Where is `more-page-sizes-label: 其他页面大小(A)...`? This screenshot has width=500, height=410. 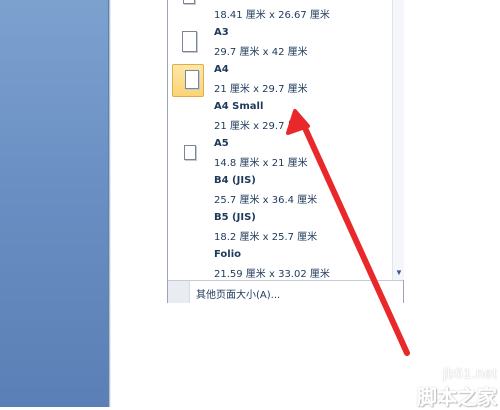 more-page-sizes-label: 其他页面大小(A)... is located at coordinates (238, 295).